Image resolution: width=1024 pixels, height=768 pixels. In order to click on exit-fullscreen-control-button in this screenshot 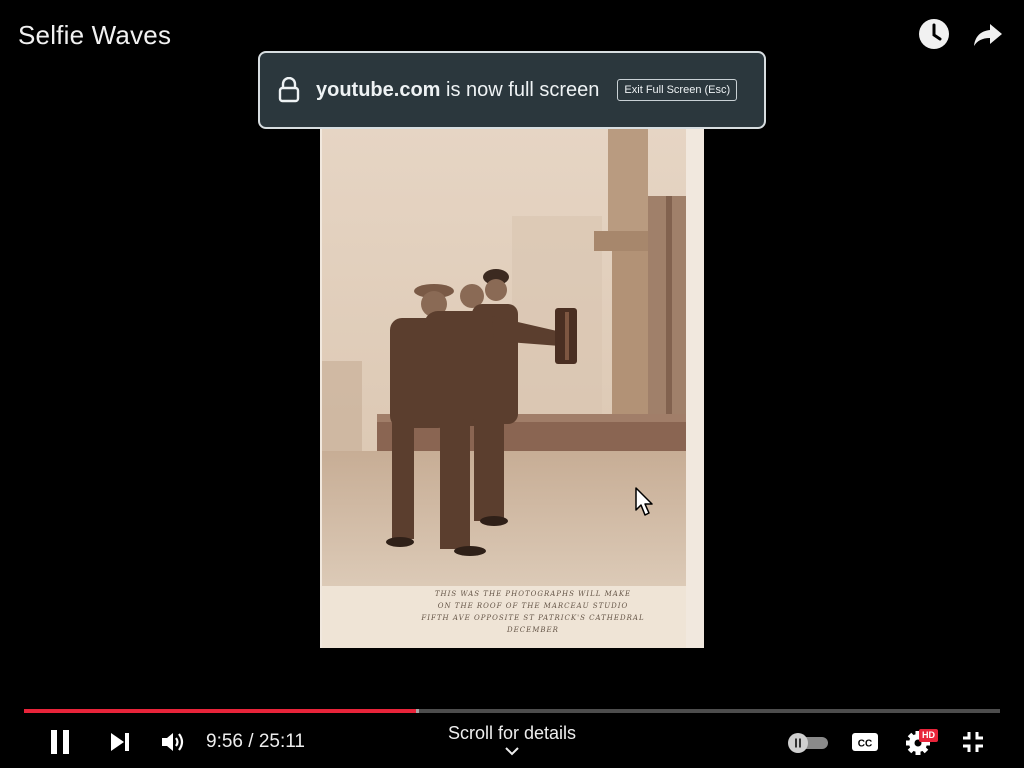, I will do `click(973, 742)`.